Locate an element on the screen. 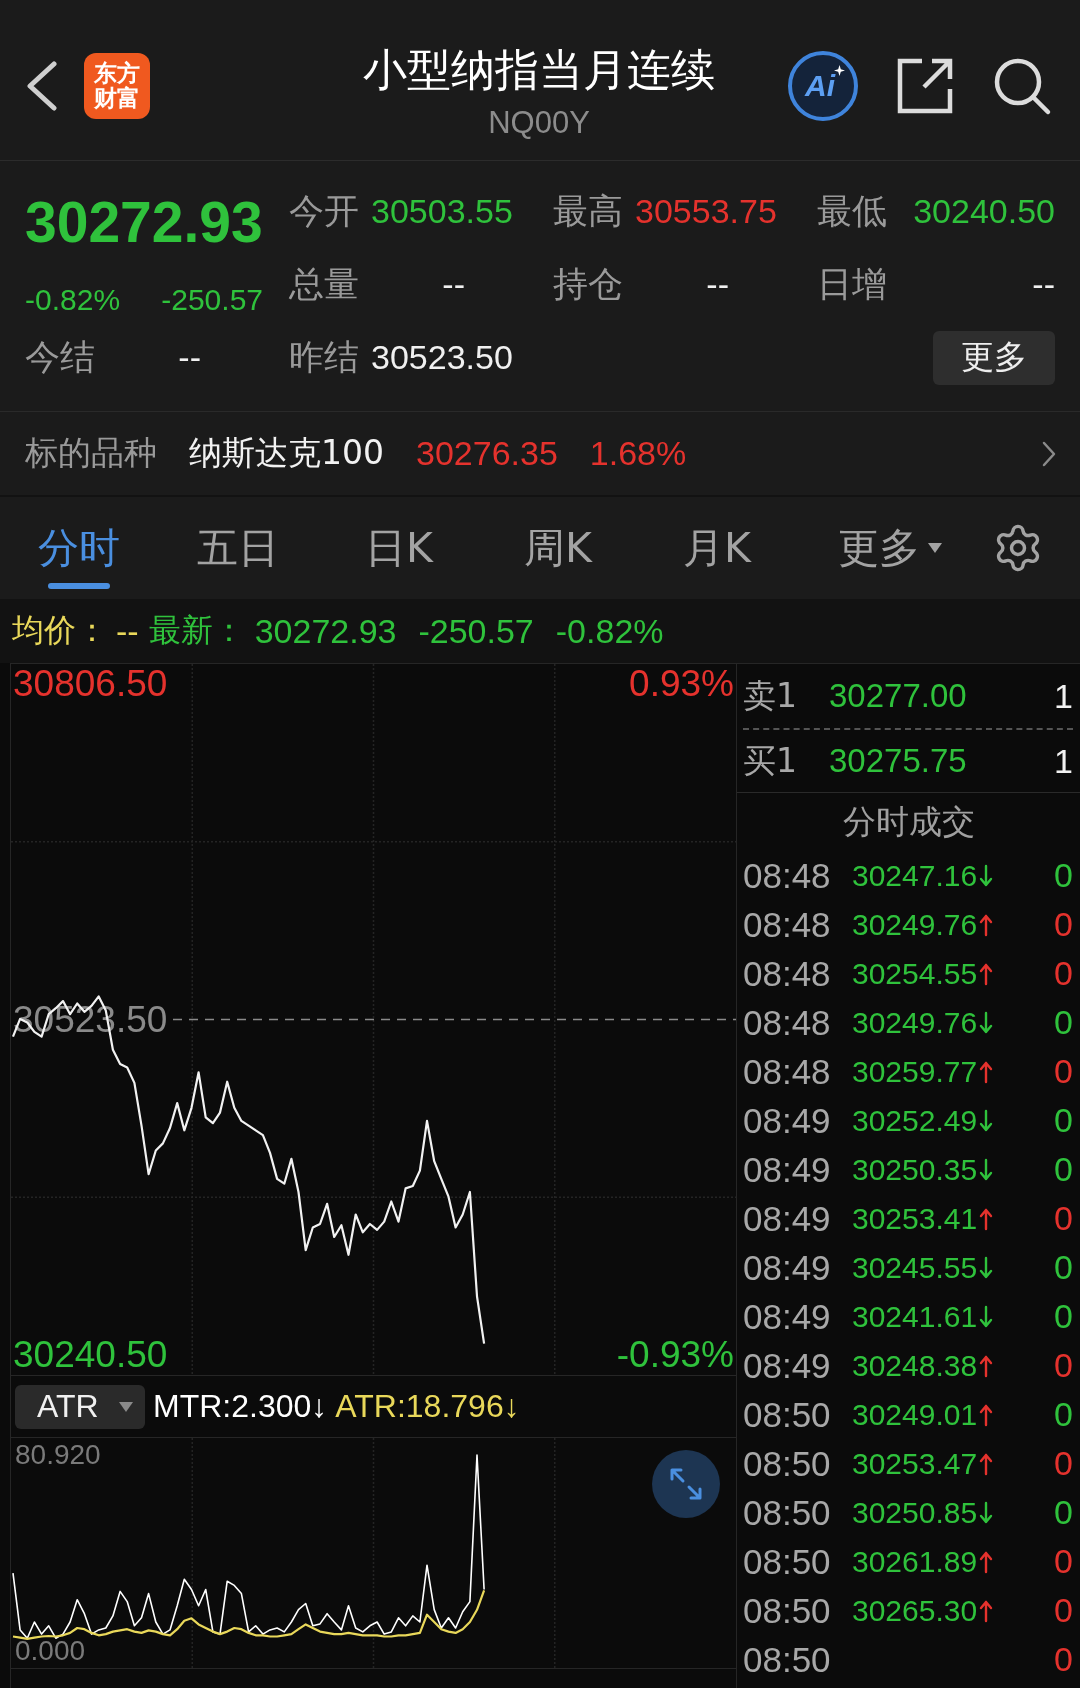 Image resolution: width=1080 pixels, height=1688 pixels. trade-price: 30241.61 is located at coordinates (915, 1316).